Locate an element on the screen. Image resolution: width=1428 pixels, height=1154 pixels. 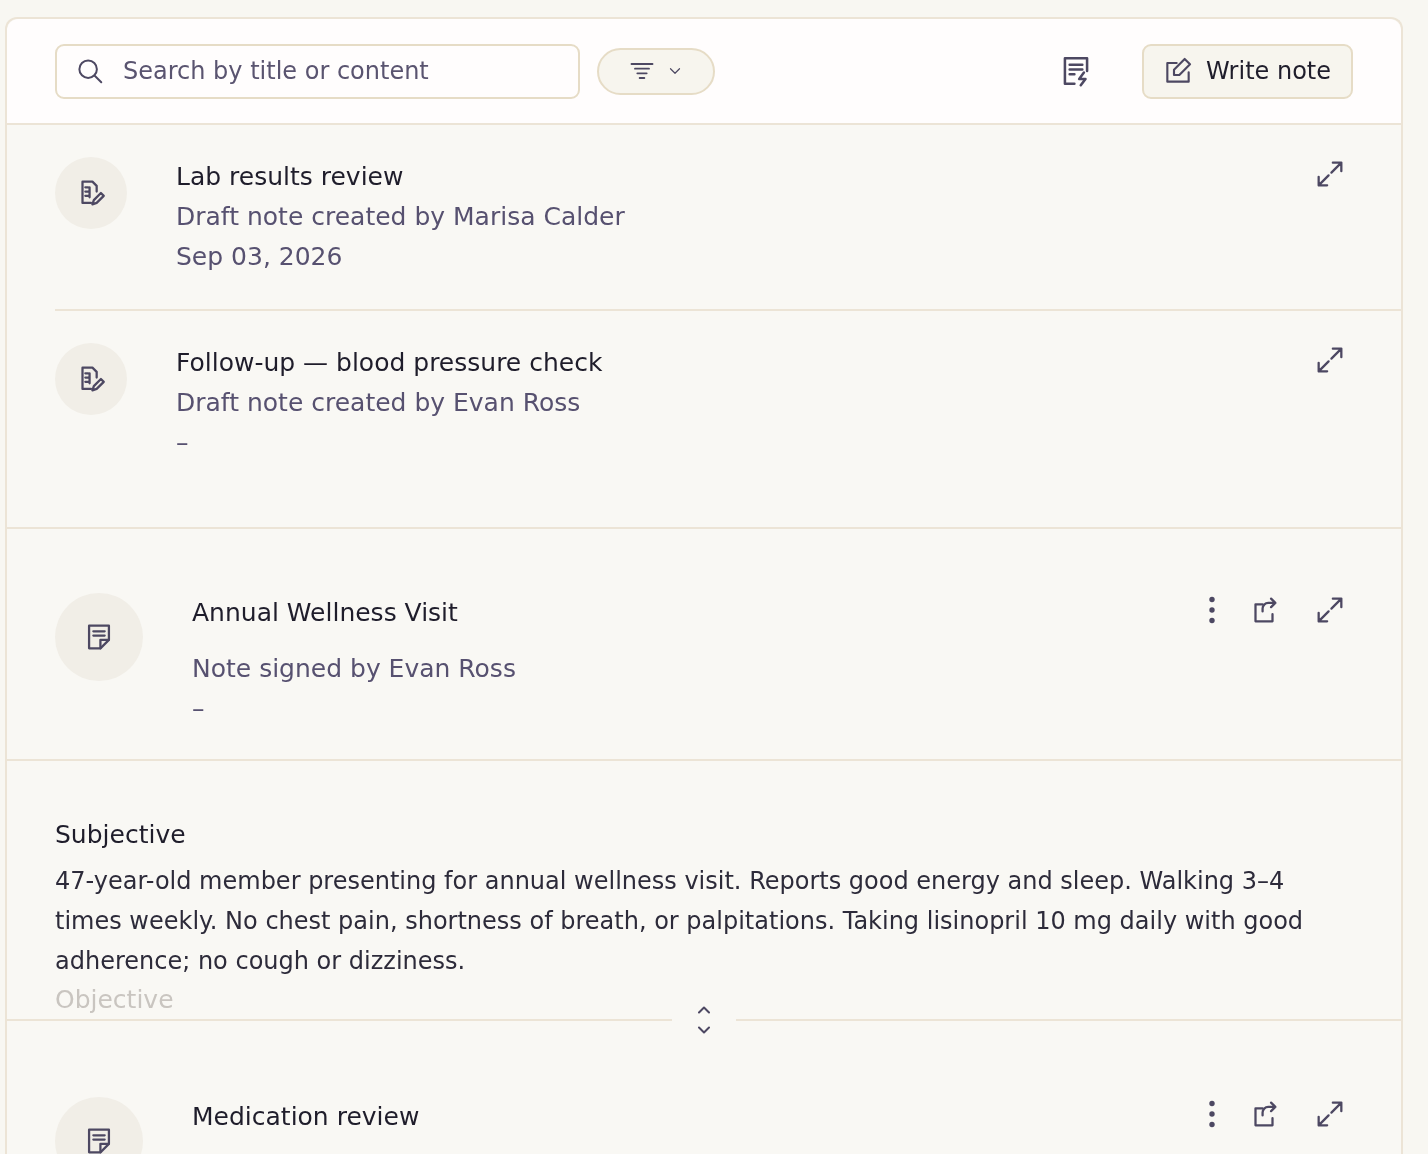
search-field: Search by title or content is located at coordinates (317, 71).